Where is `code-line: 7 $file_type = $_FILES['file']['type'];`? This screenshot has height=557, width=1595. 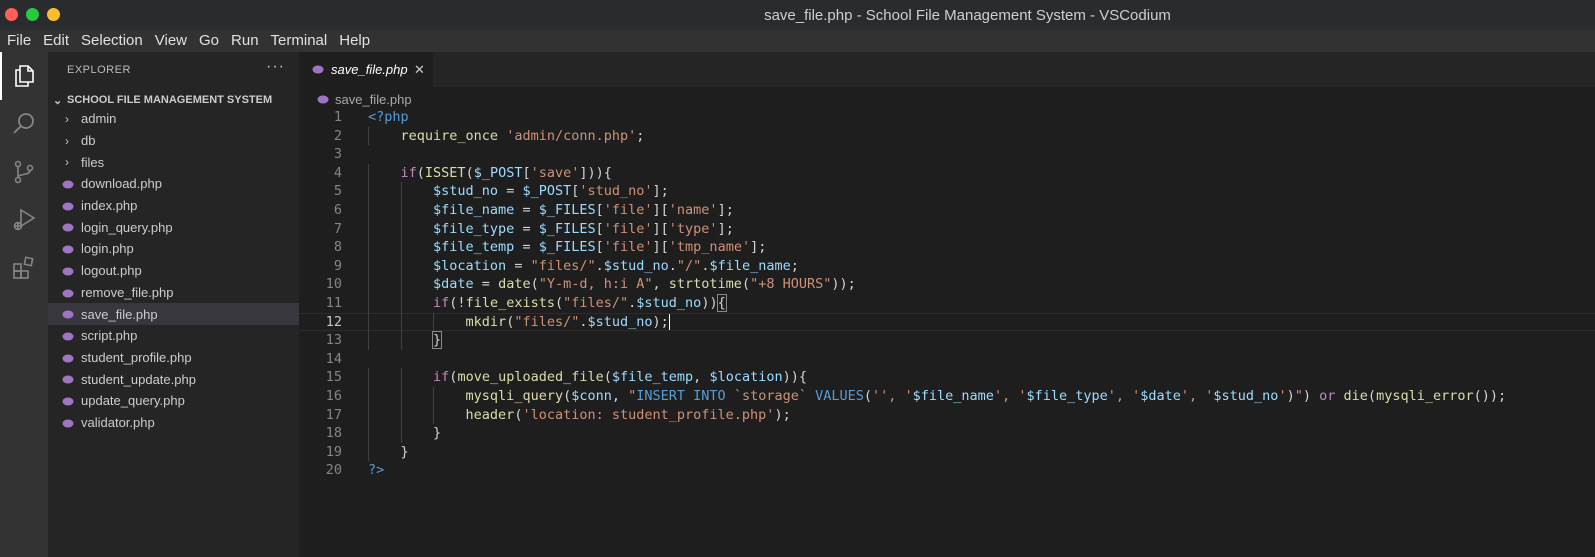 code-line: 7 $file_type = $_FILES['file']['type']; is located at coordinates (947, 229).